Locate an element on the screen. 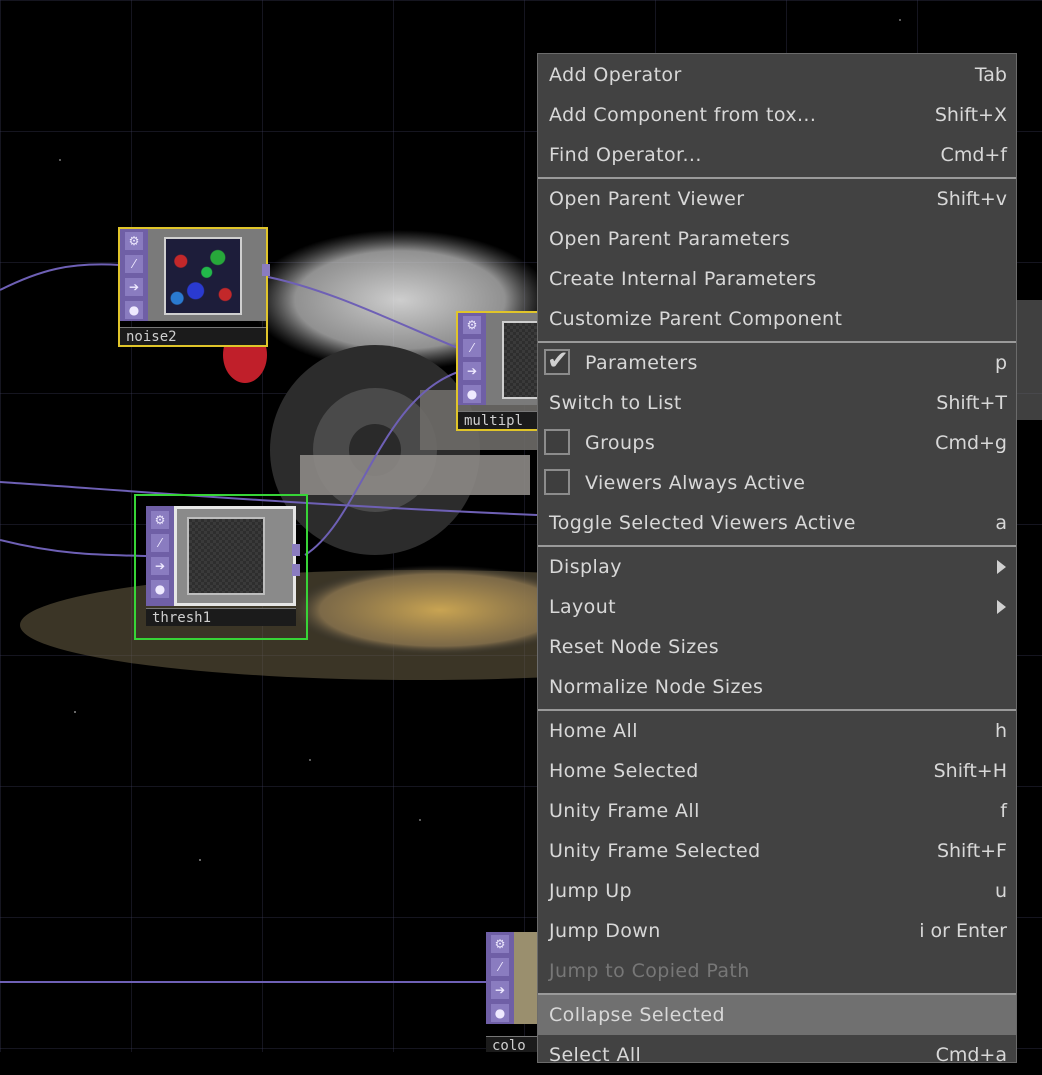 The width and height of the screenshot is (1042, 1075). menu-item-open-parent-parameters: Open Parent Parameters is located at coordinates (777, 239).